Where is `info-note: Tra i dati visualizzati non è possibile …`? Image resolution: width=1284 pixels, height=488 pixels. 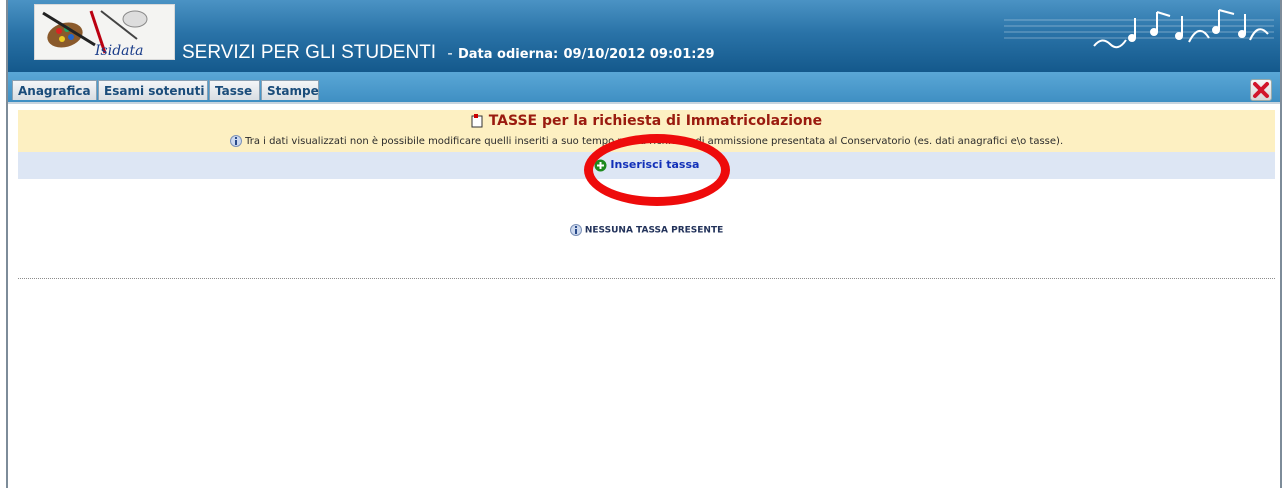 info-note: Tra i dati visualizzati non è possibile … is located at coordinates (646, 141).